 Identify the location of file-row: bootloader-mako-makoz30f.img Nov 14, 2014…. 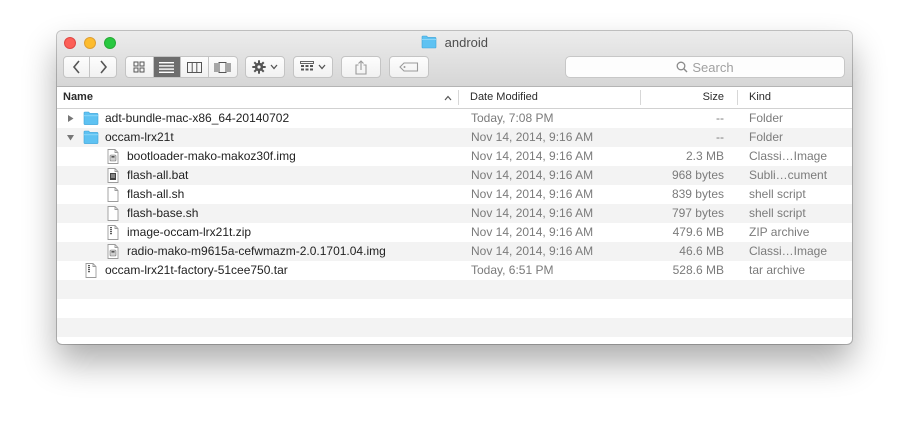
(454, 156).